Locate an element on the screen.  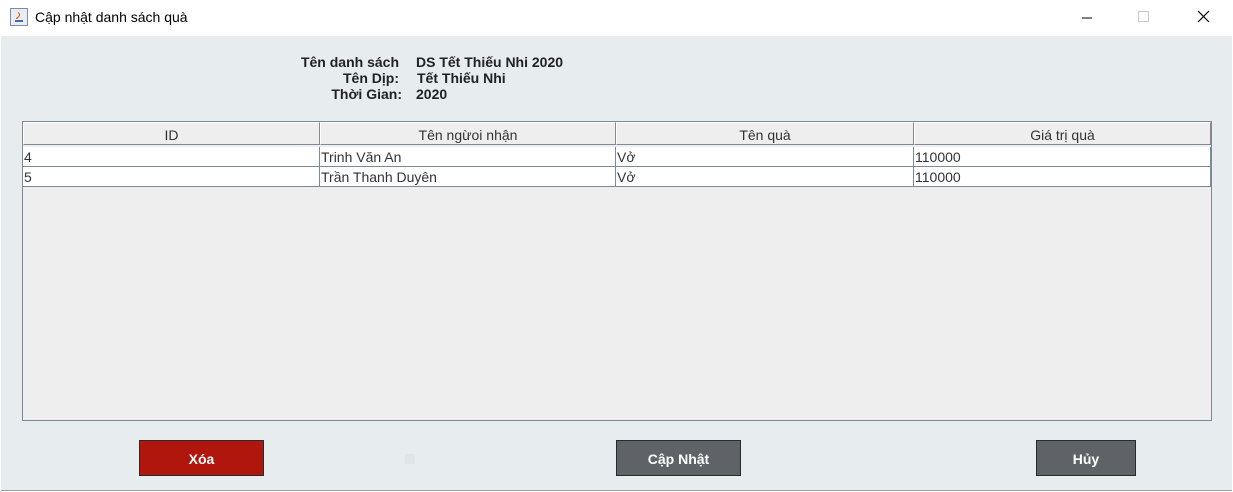
table-header: ID Tên ngừoi nhận Tên quà Giá trị quà is located at coordinates (617, 134).